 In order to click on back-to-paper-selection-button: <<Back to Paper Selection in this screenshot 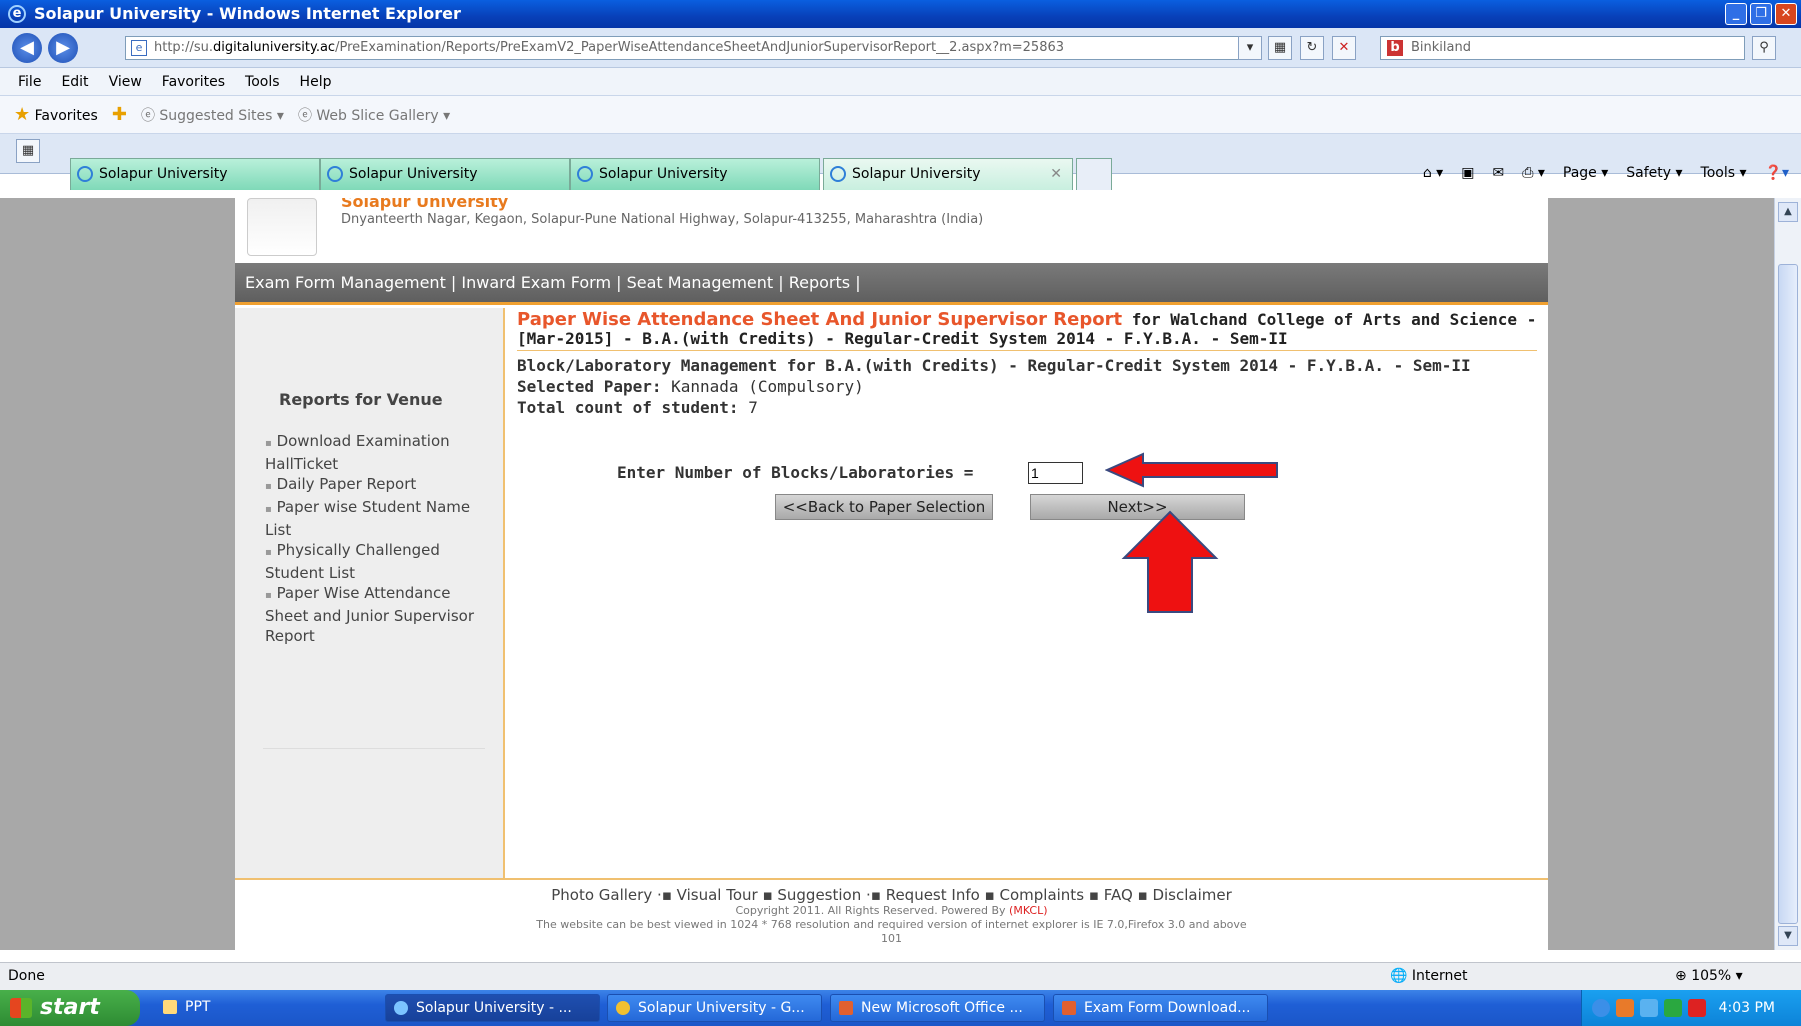, I will do `click(884, 507)`.